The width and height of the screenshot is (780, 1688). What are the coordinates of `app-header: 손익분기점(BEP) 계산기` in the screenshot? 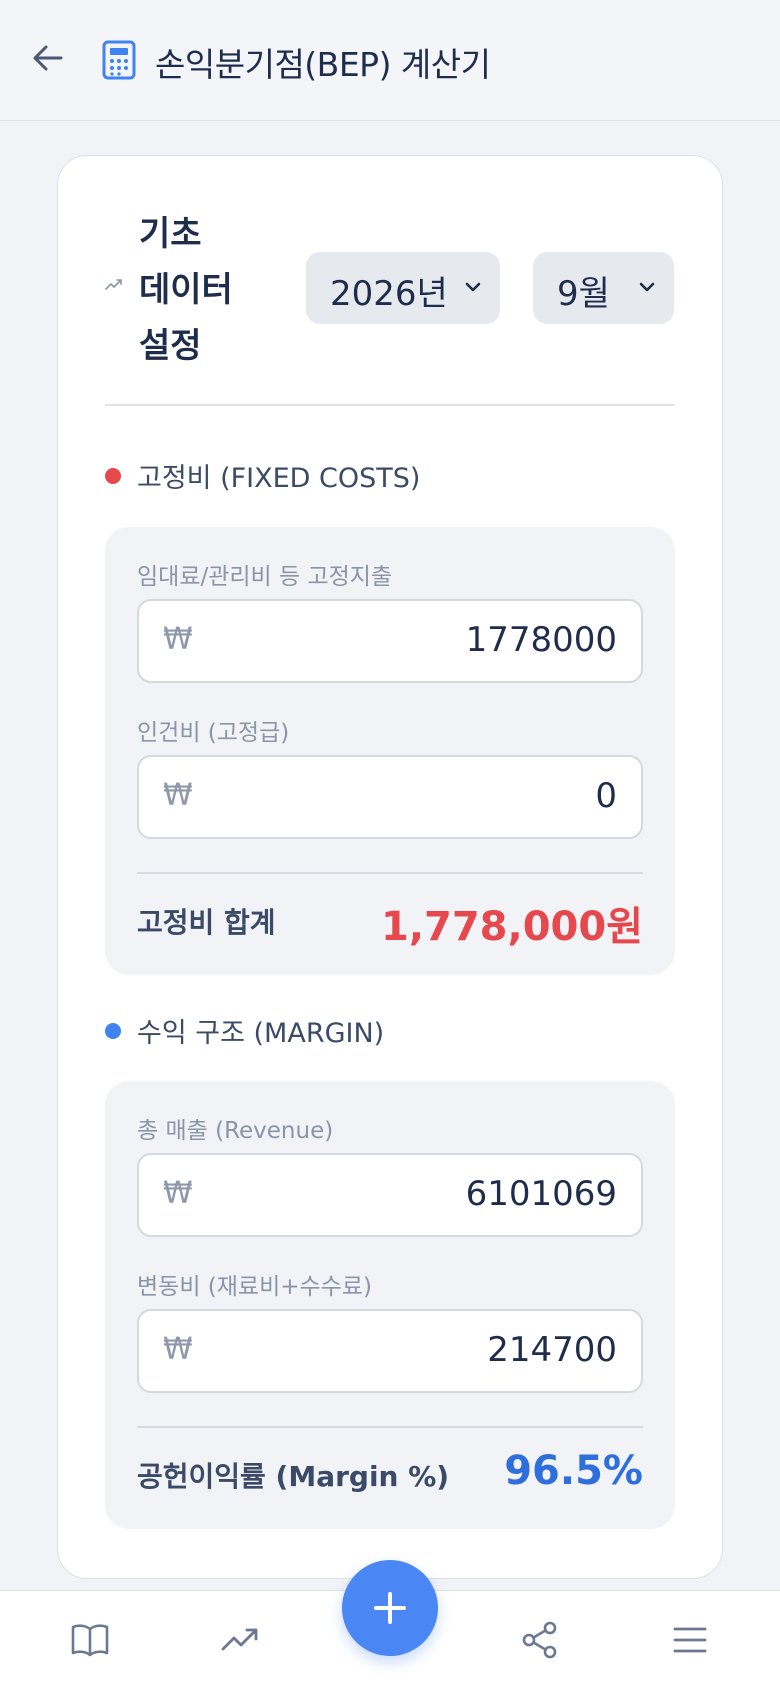 It's located at (390, 60).